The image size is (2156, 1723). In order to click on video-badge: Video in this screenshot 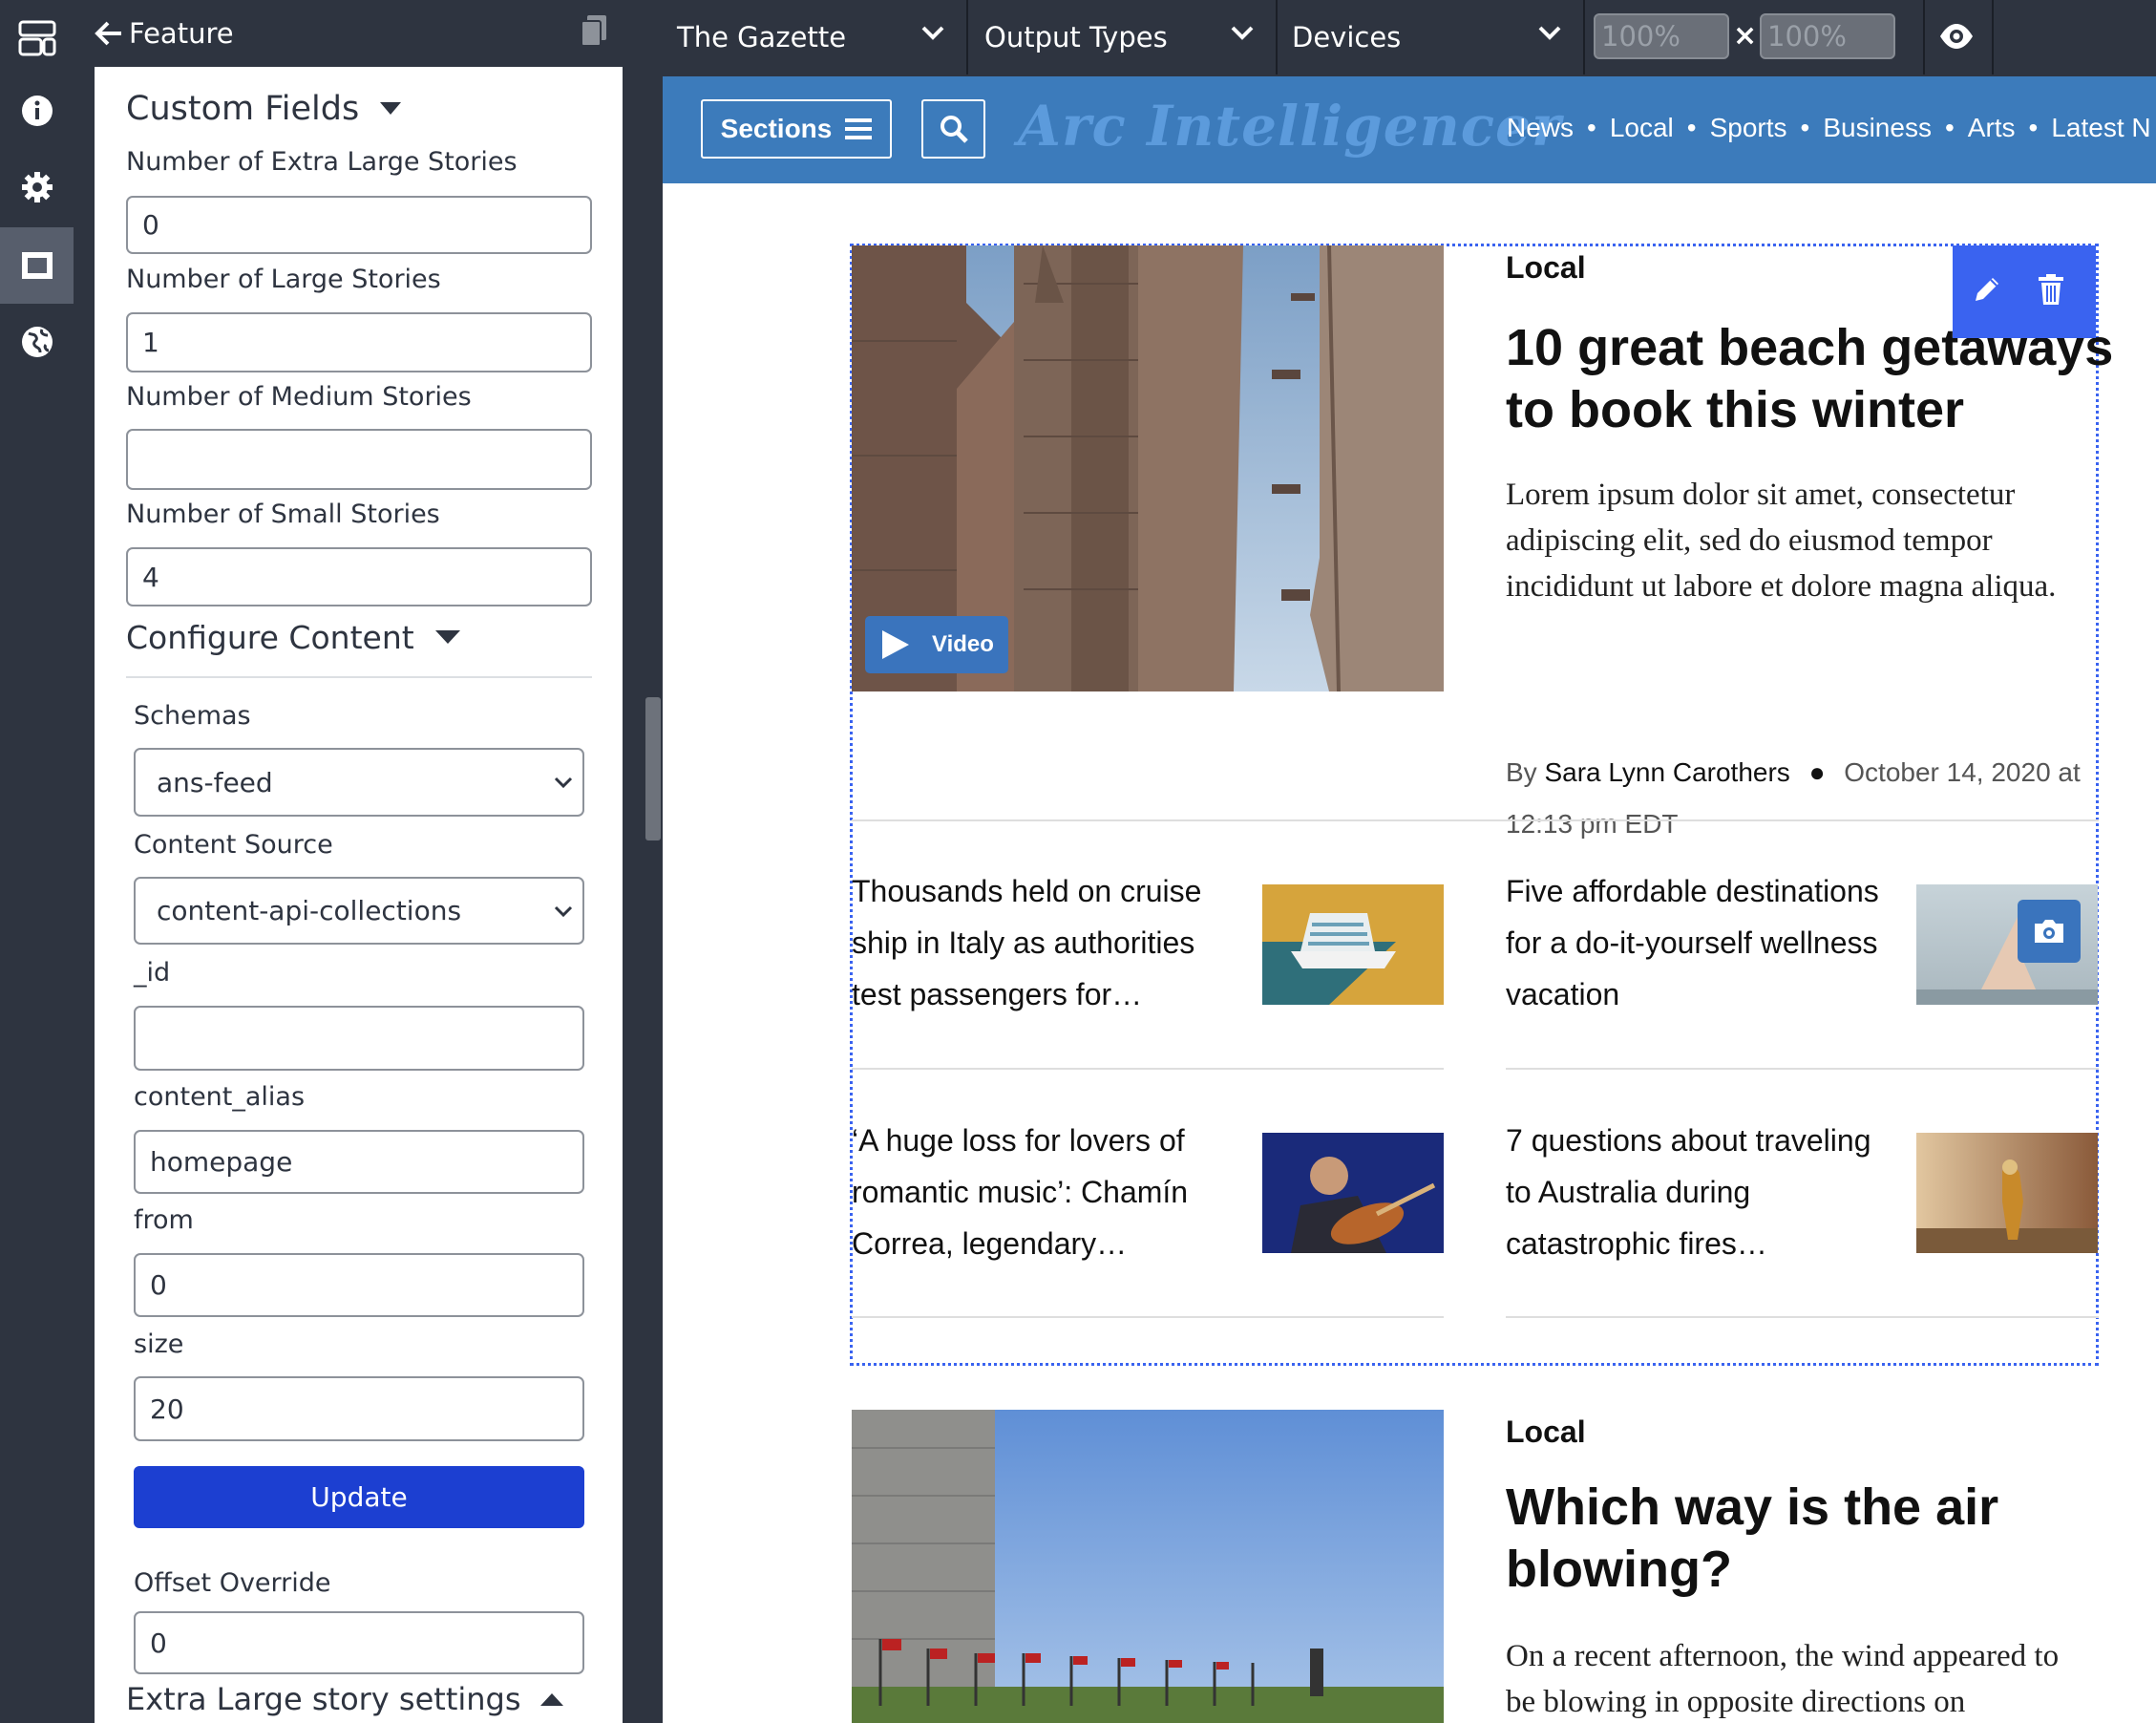, I will do `click(937, 644)`.